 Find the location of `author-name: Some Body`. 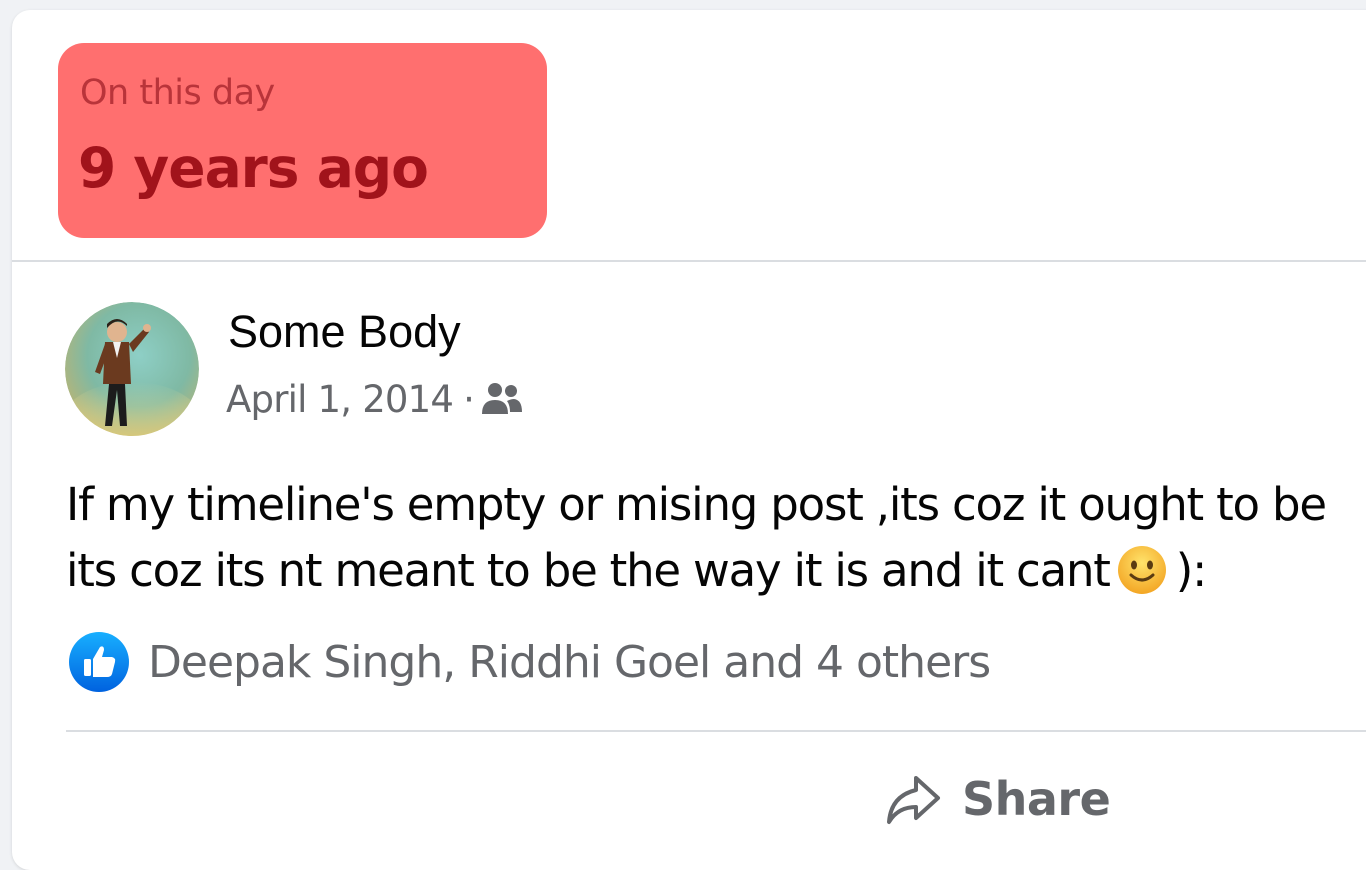

author-name: Some Body is located at coordinates (344, 332).